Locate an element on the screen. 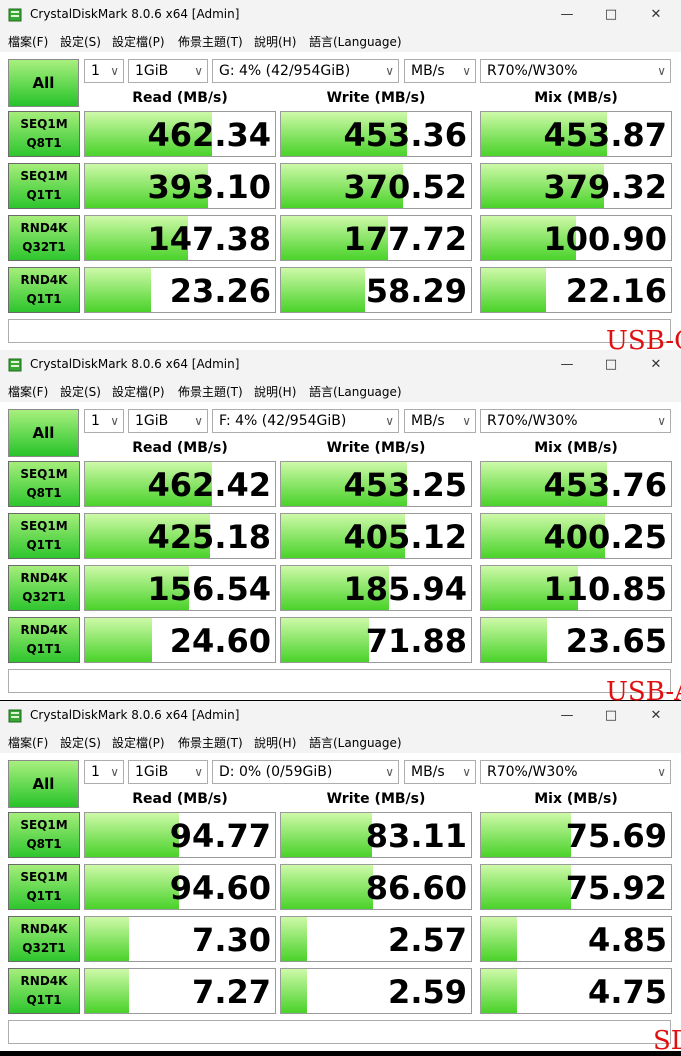 This screenshot has width=681, height=1056. mix-result-value: 22.16 is located at coordinates (616, 291).